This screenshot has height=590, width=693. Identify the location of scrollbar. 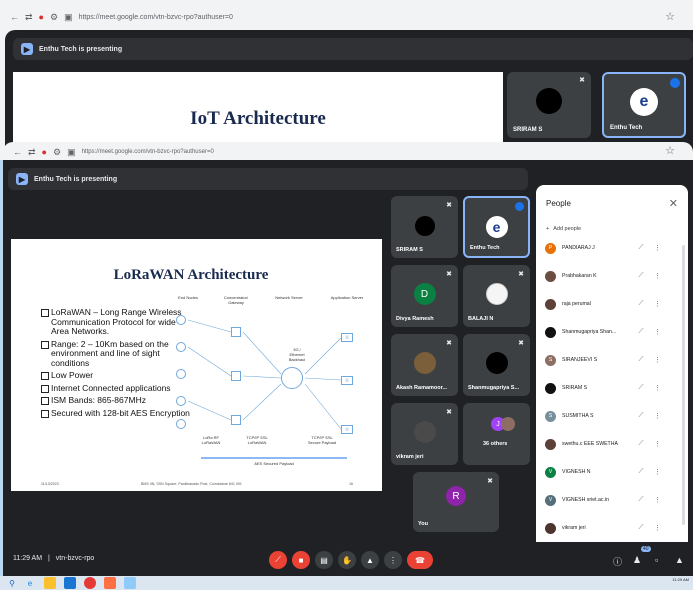
(683, 385).